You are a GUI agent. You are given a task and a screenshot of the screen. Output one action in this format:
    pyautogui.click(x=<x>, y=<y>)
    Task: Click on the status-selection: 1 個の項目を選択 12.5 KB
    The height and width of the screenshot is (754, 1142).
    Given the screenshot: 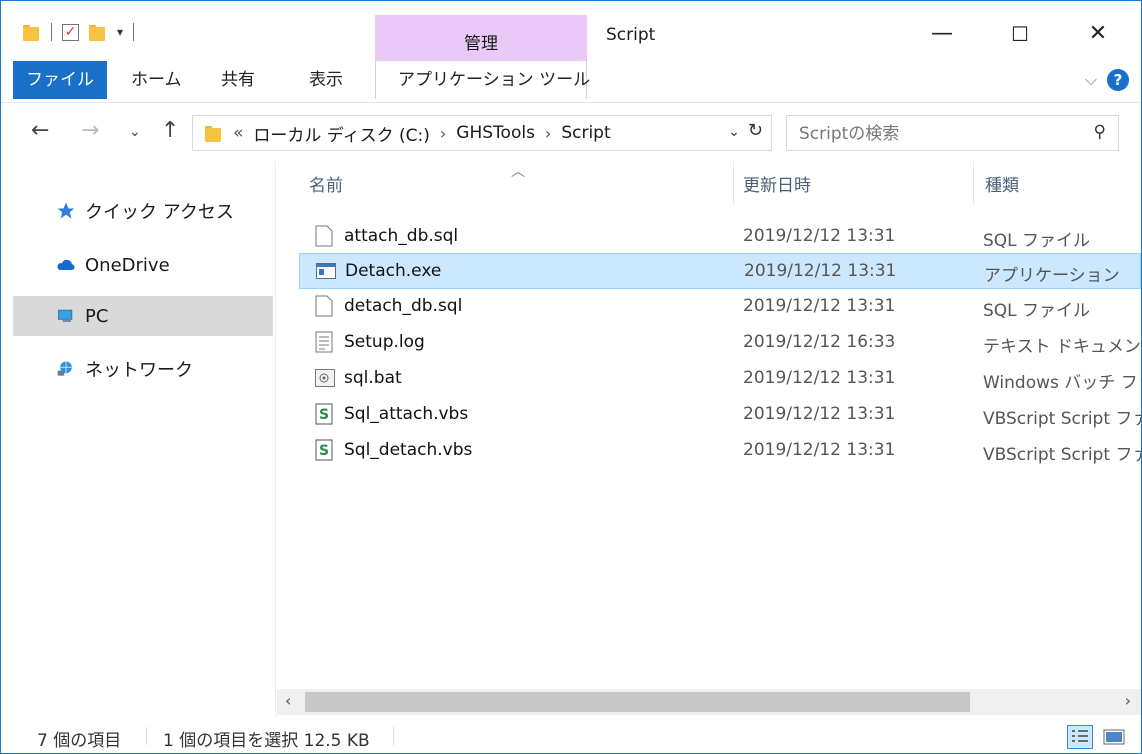 What is the action you would take?
    pyautogui.click(x=266, y=741)
    